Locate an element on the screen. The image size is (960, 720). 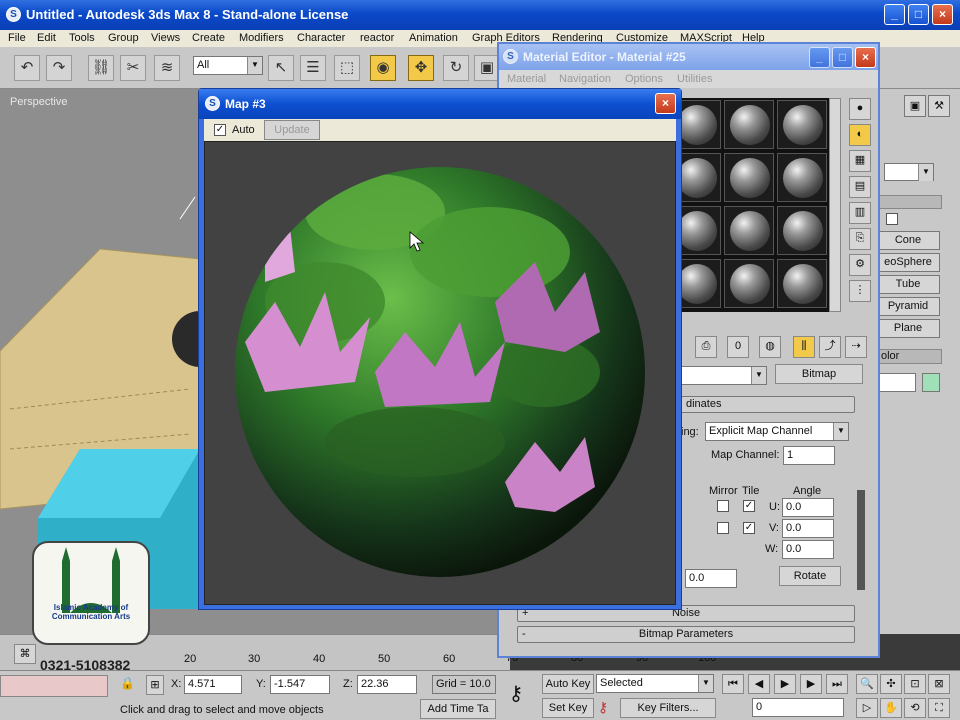
selection-filter-dropdown: All ▼ is located at coordinates (228, 65).